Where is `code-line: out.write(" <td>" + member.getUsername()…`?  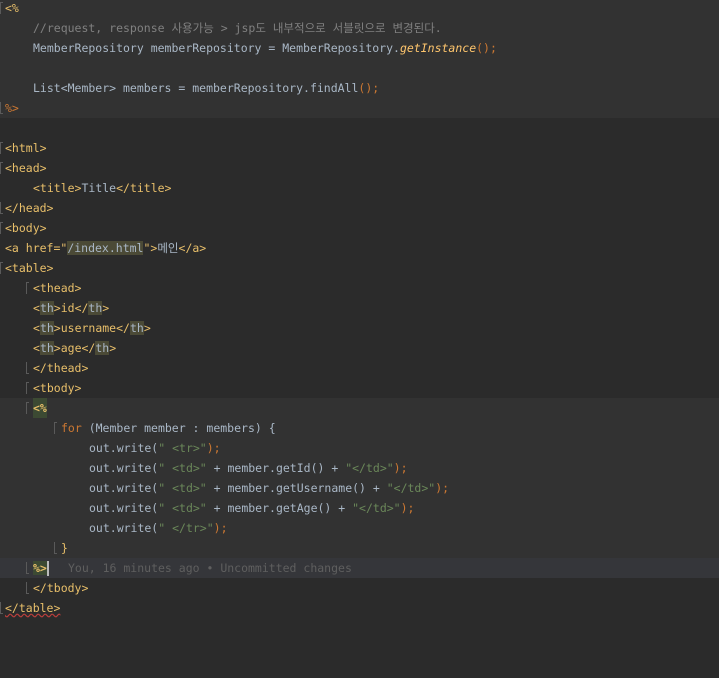
code-line: out.write(" <td>" + member.getUsername()… is located at coordinates (359, 488).